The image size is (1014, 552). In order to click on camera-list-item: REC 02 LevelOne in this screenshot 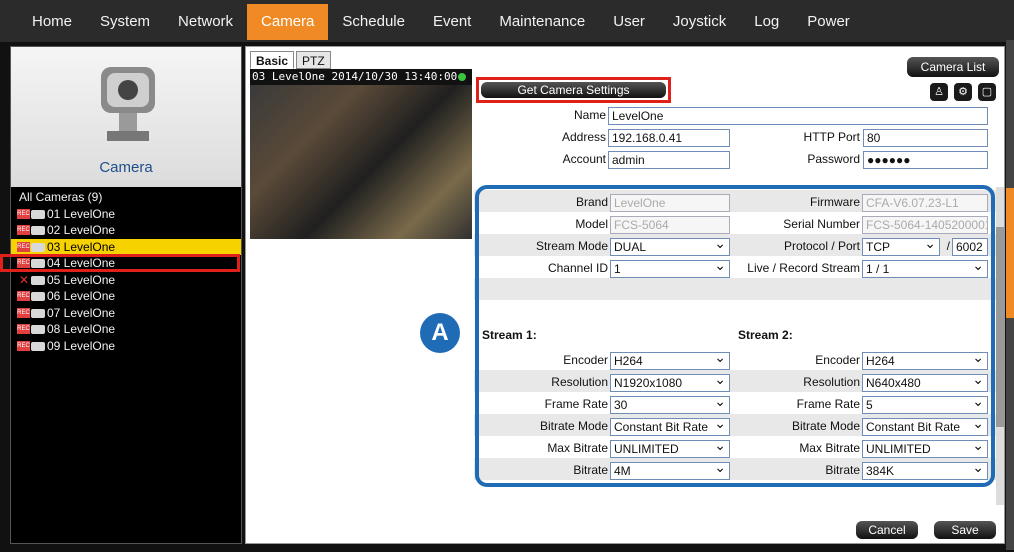, I will do `click(126, 230)`.